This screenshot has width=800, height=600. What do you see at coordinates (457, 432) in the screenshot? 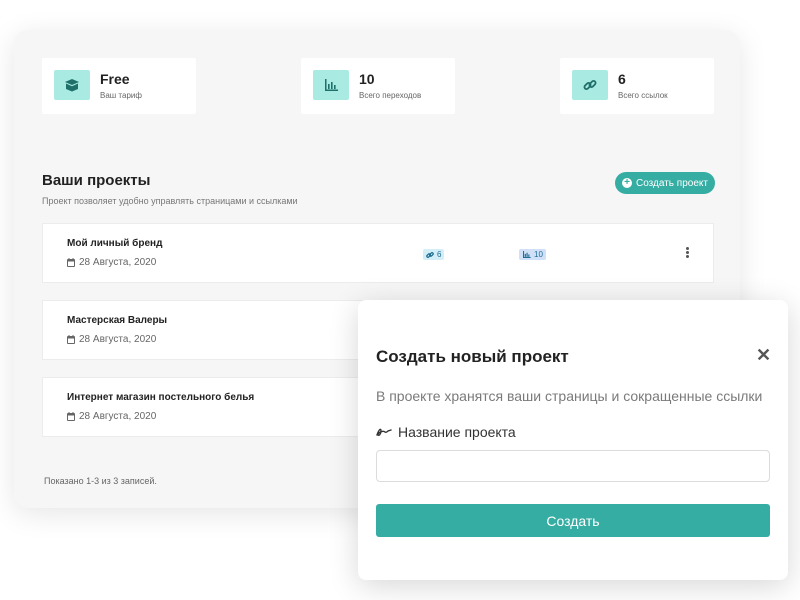
I see `project-name-label-text: Название проекта` at bounding box center [457, 432].